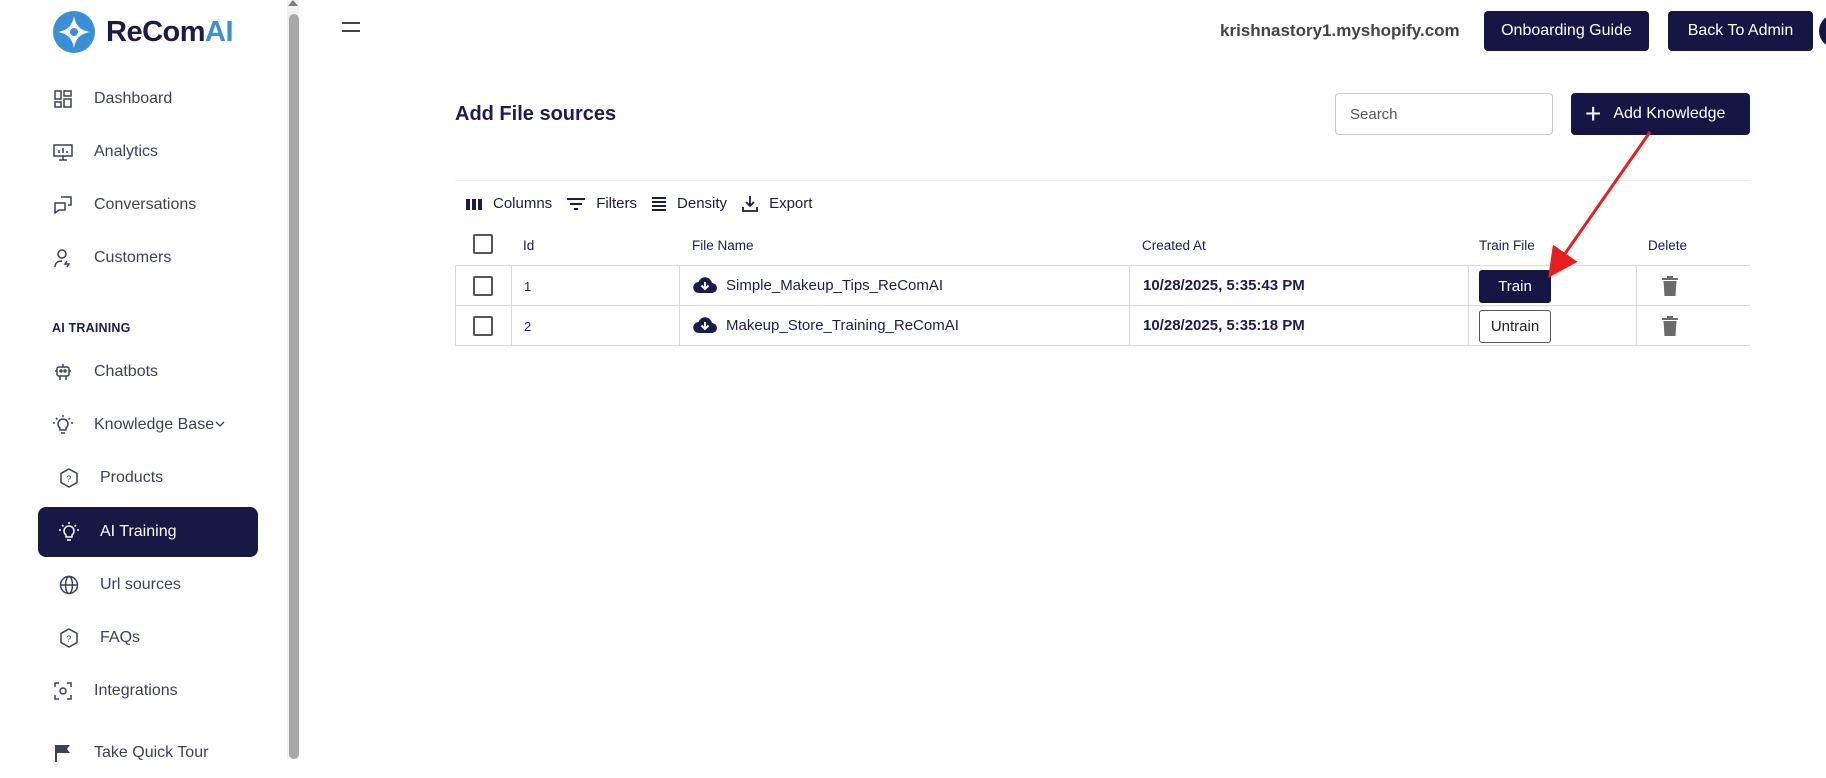  Describe the element at coordinates (1507, 245) in the screenshot. I see `column-header-train-file: Train File` at that location.